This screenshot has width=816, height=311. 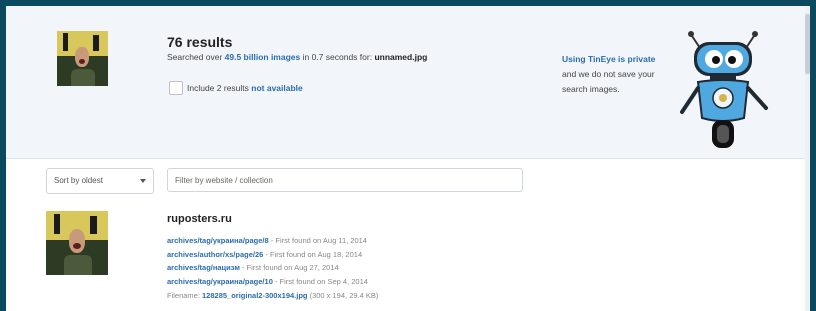 I want to click on privacy-link: Using TinEye is private, so click(x=608, y=59).